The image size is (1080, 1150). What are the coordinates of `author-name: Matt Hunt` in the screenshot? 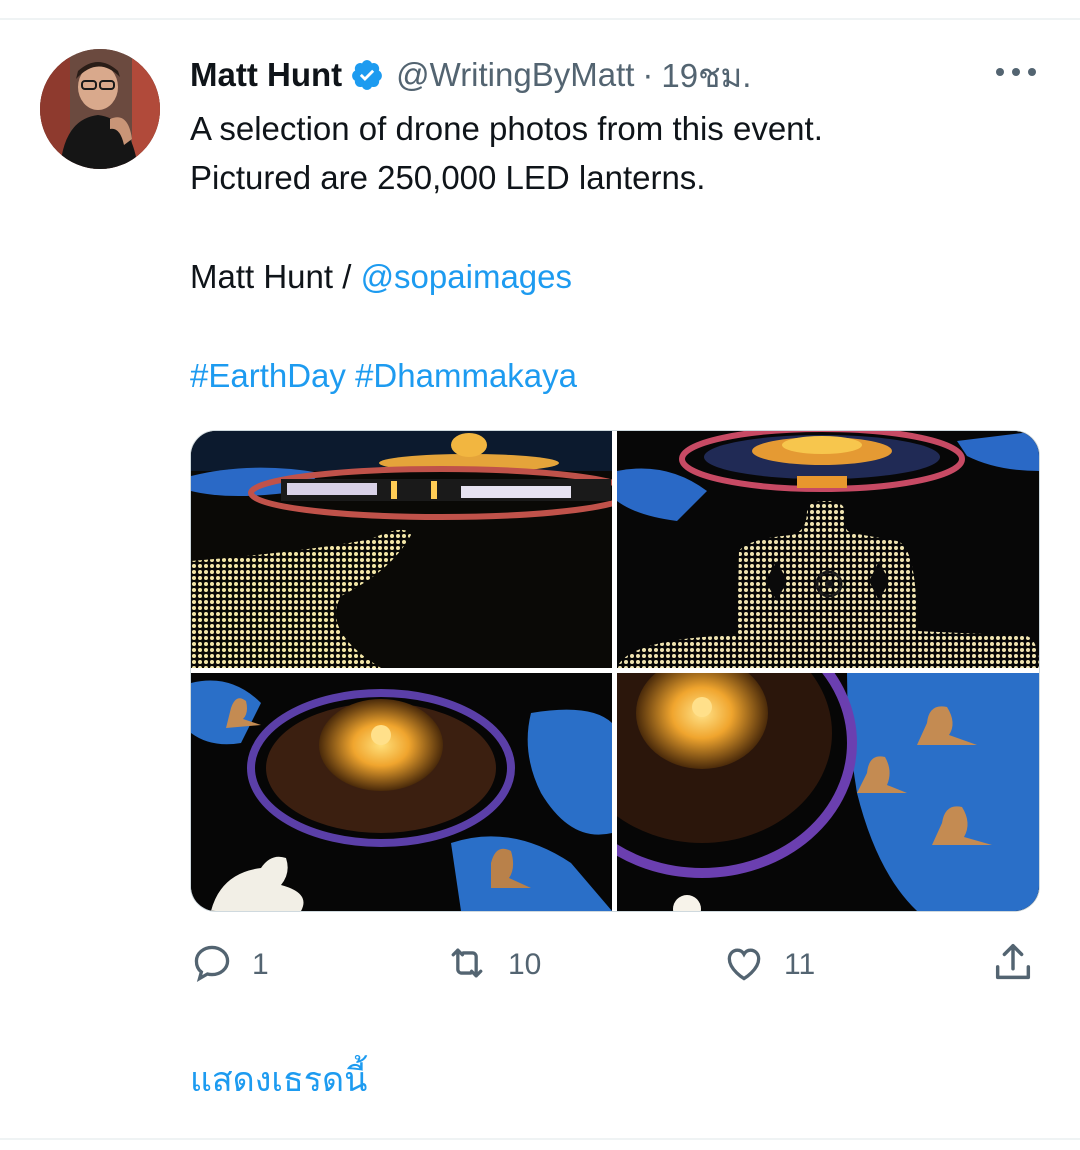 It's located at (266, 75).